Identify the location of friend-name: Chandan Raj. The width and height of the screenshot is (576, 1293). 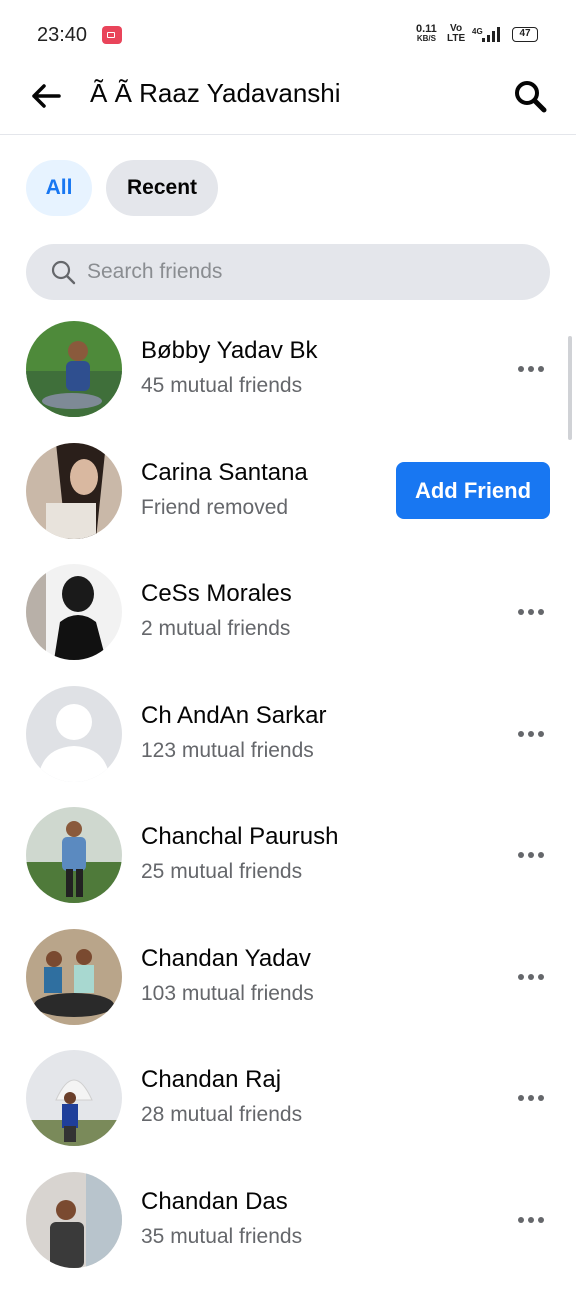
(211, 1080).